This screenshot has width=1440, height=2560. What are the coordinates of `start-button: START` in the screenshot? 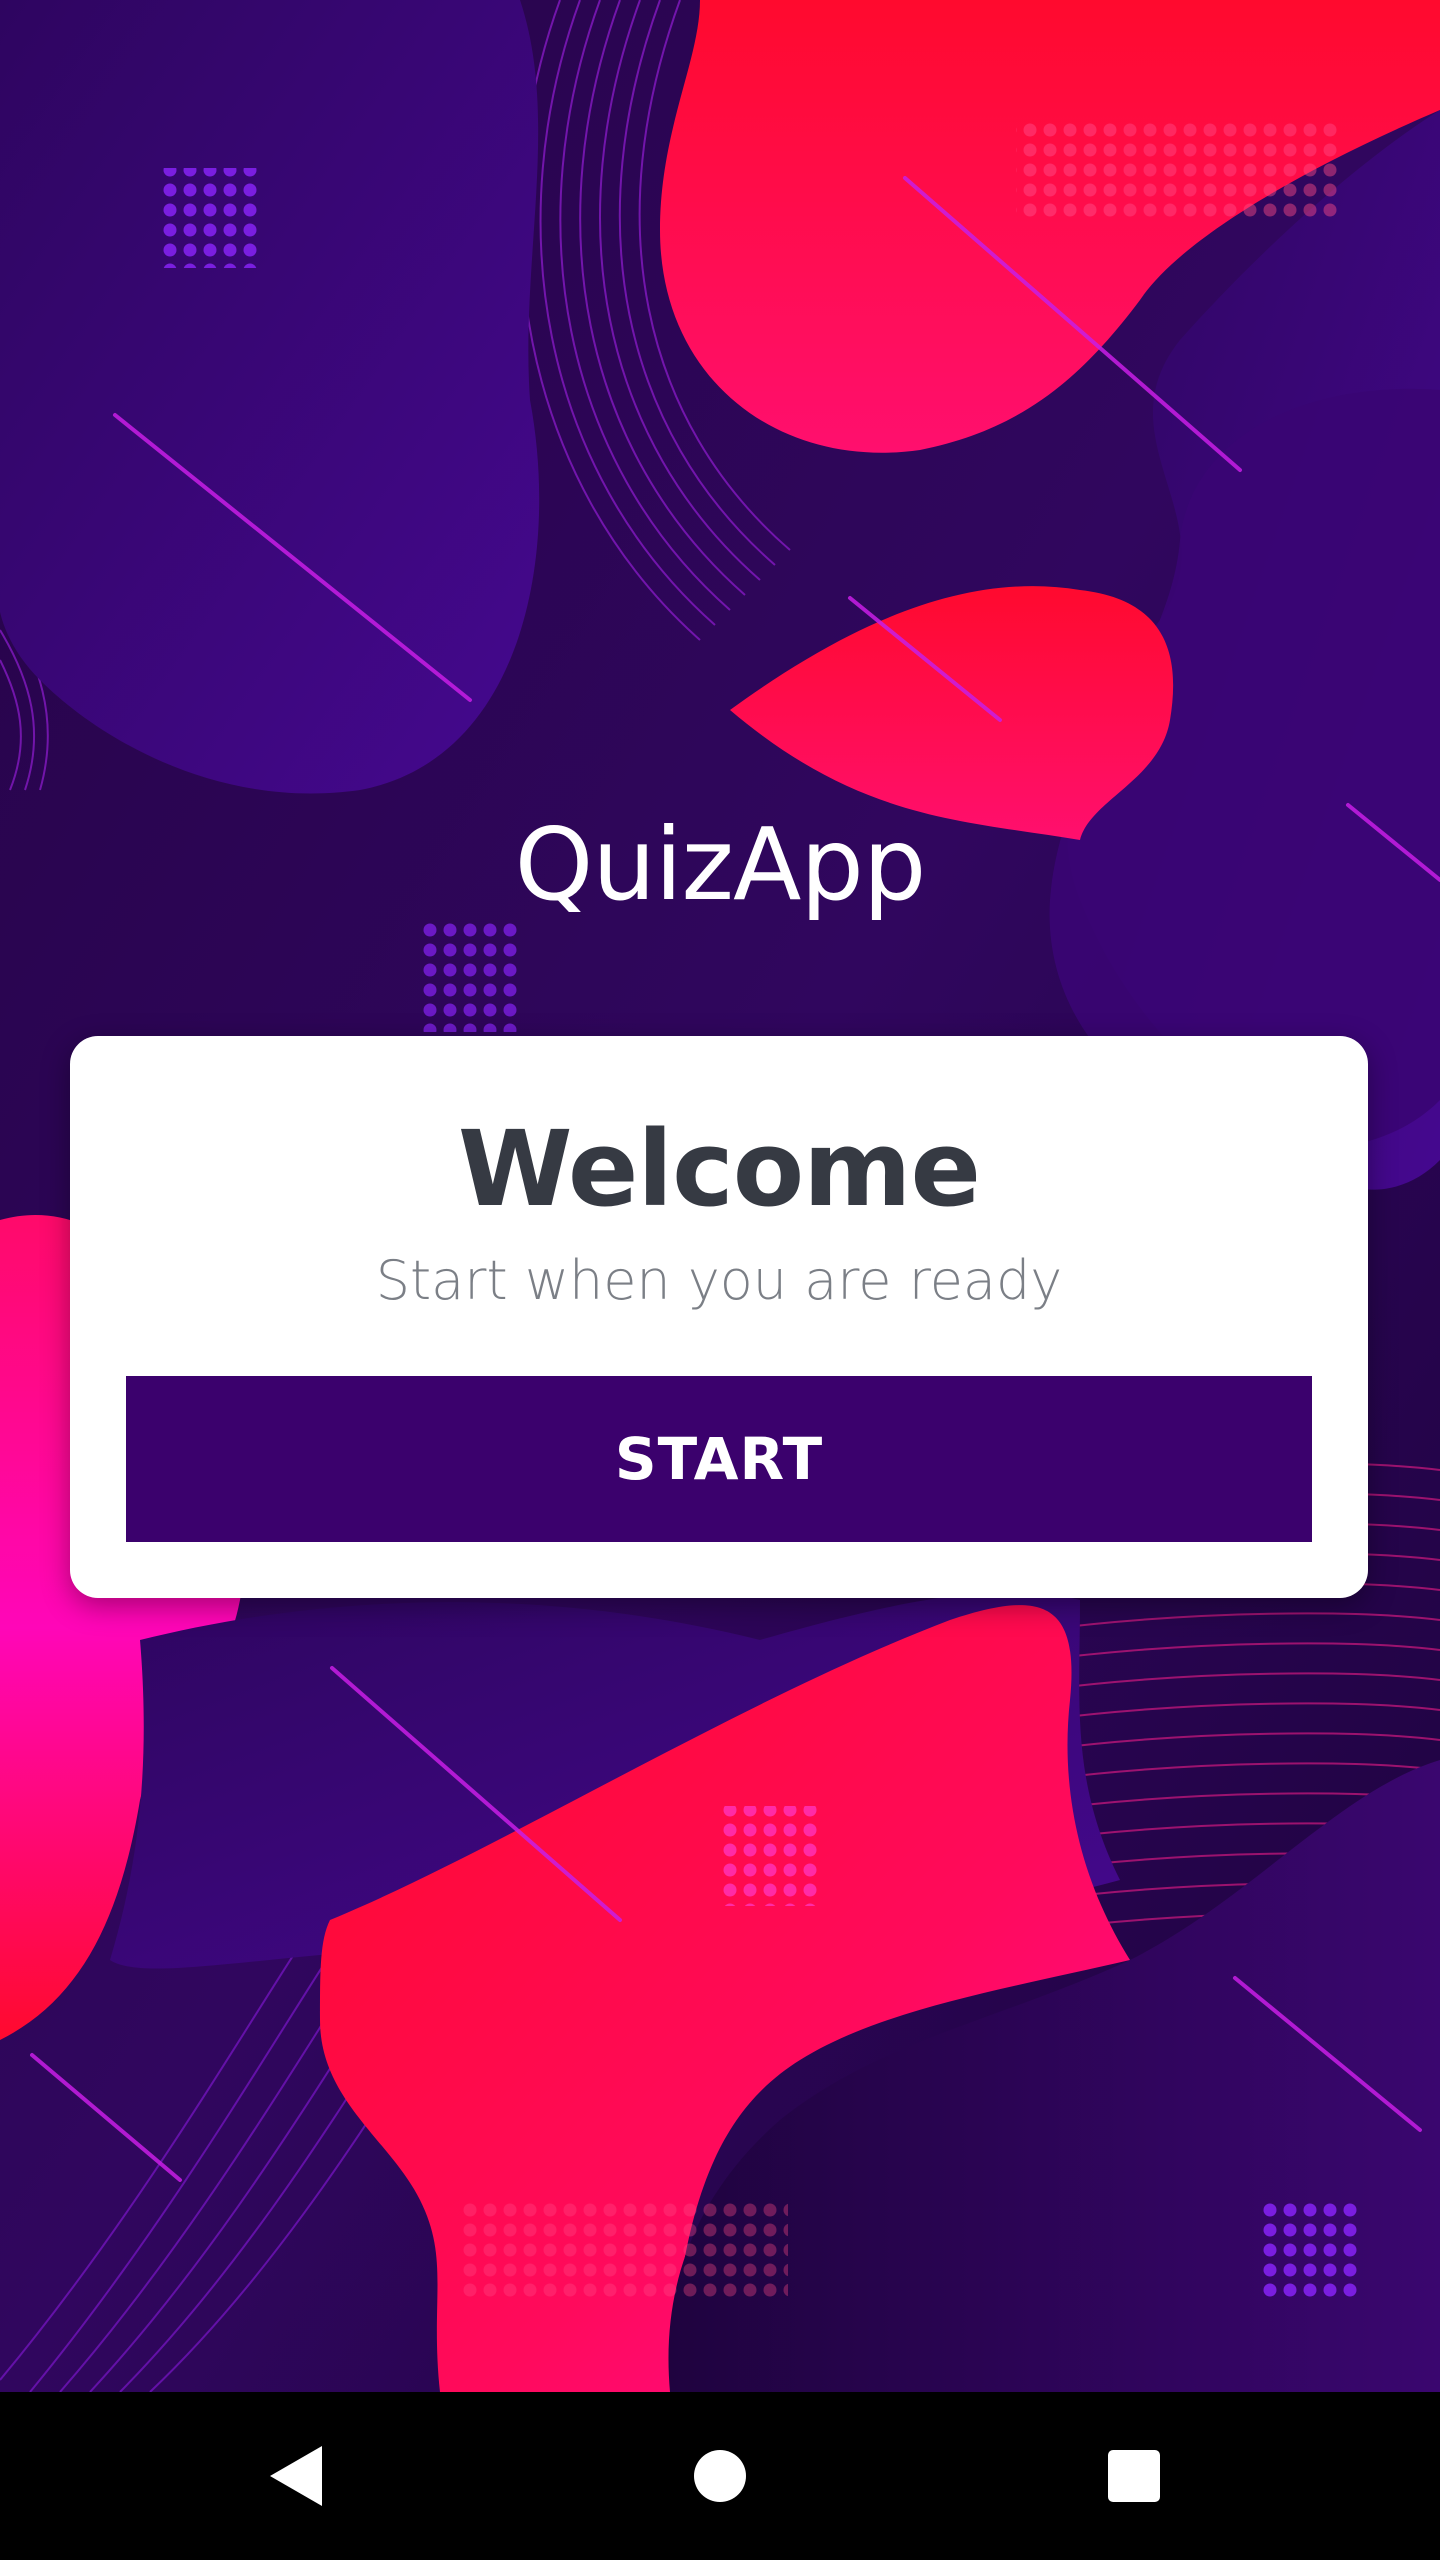 It's located at (719, 1459).